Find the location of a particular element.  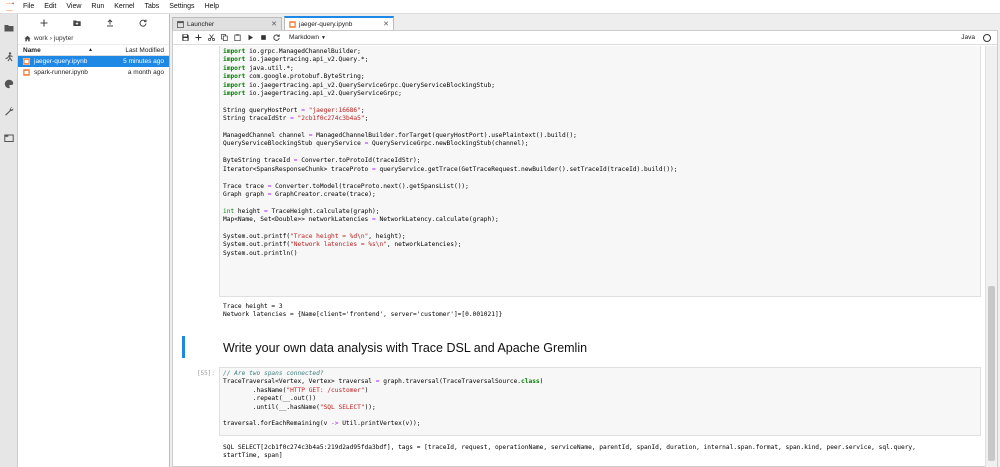

cell-type-dropdown: Markdown ▼ is located at coordinates (307, 37).